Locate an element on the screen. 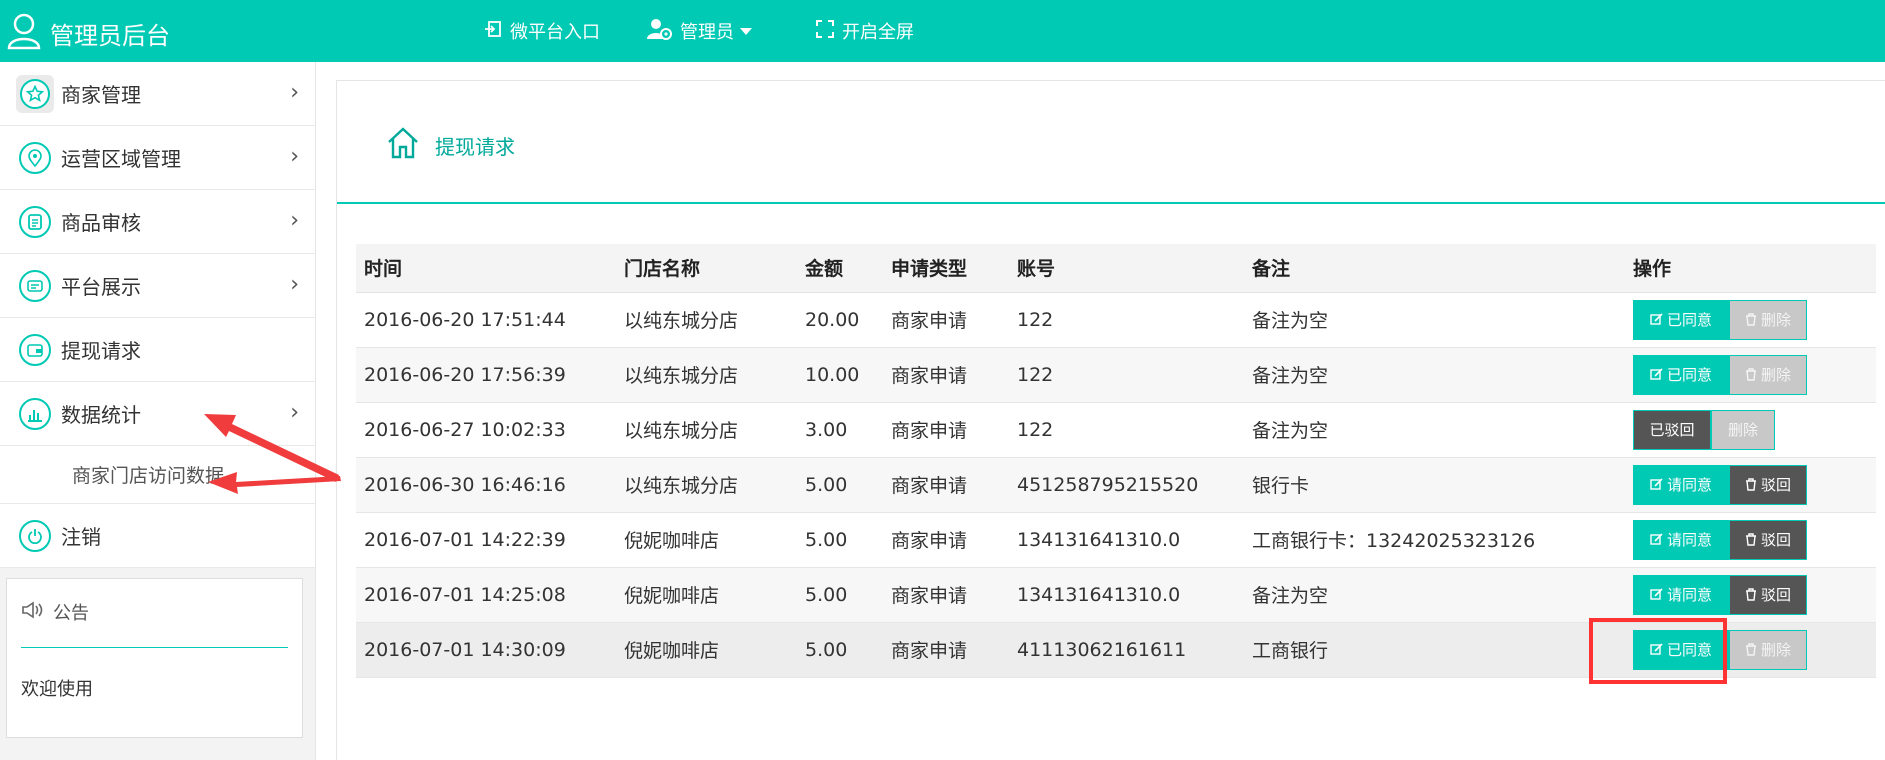  cell-account: 122 is located at coordinates (1126, 320).